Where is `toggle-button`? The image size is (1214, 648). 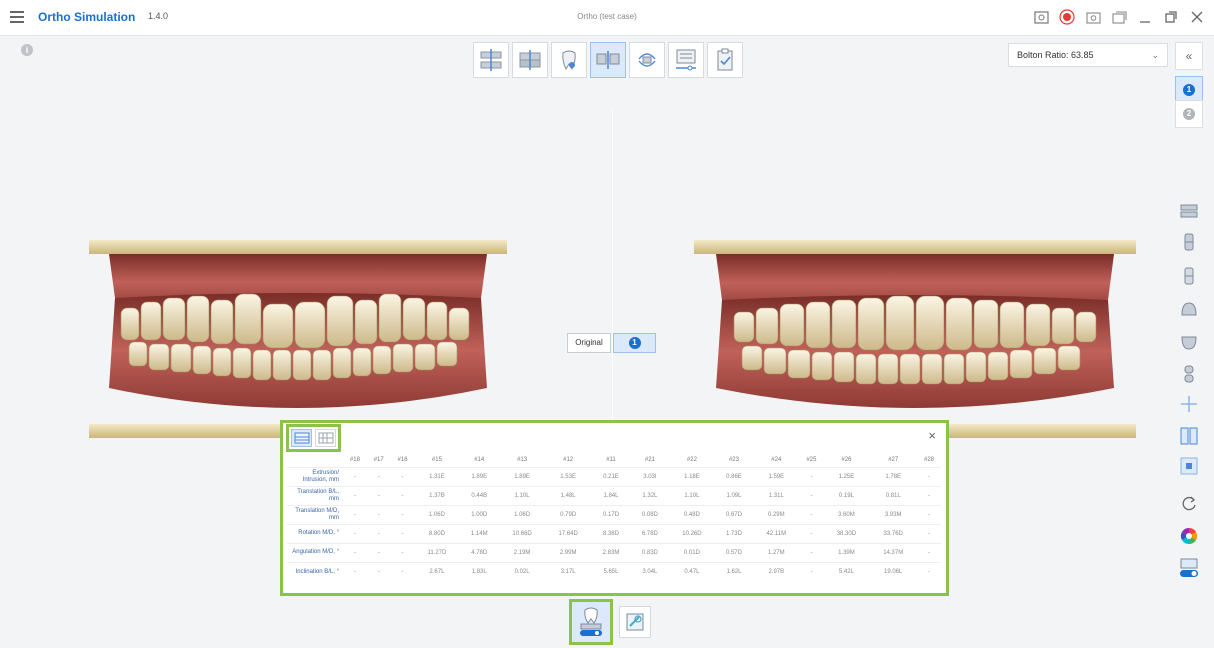 toggle-button is located at coordinates (1189, 568).